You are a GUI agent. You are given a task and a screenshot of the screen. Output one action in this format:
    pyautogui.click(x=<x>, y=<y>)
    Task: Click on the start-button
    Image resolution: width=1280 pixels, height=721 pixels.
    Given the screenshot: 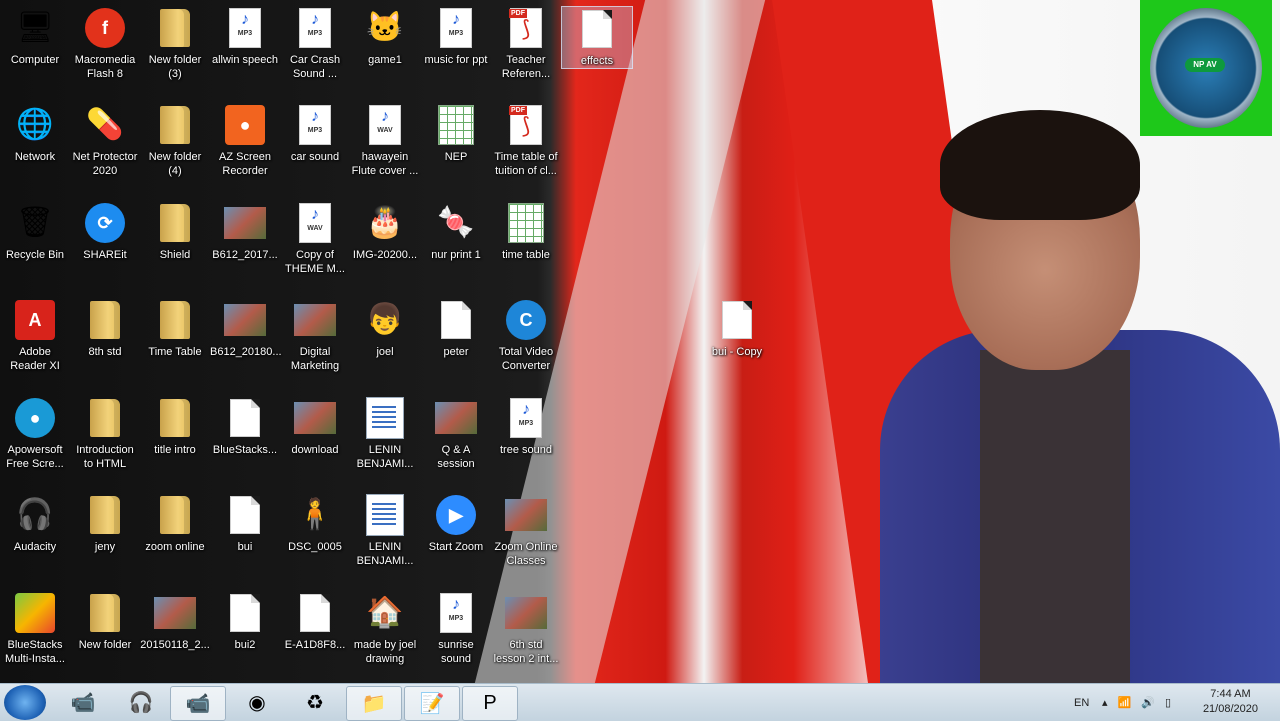 What is the action you would take?
    pyautogui.click(x=25, y=702)
    